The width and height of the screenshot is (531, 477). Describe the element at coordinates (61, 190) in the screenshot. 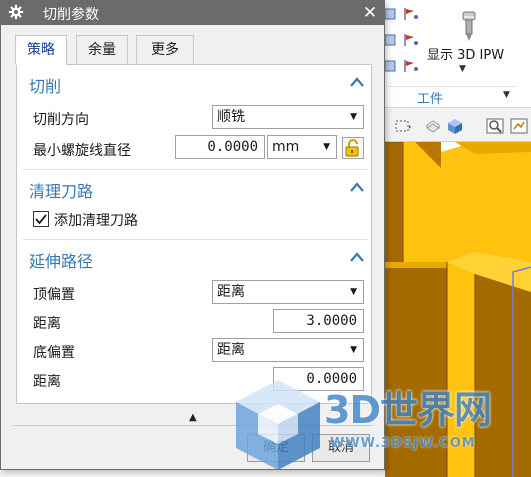

I see `section-title-cleanup: 清理刀路` at that location.